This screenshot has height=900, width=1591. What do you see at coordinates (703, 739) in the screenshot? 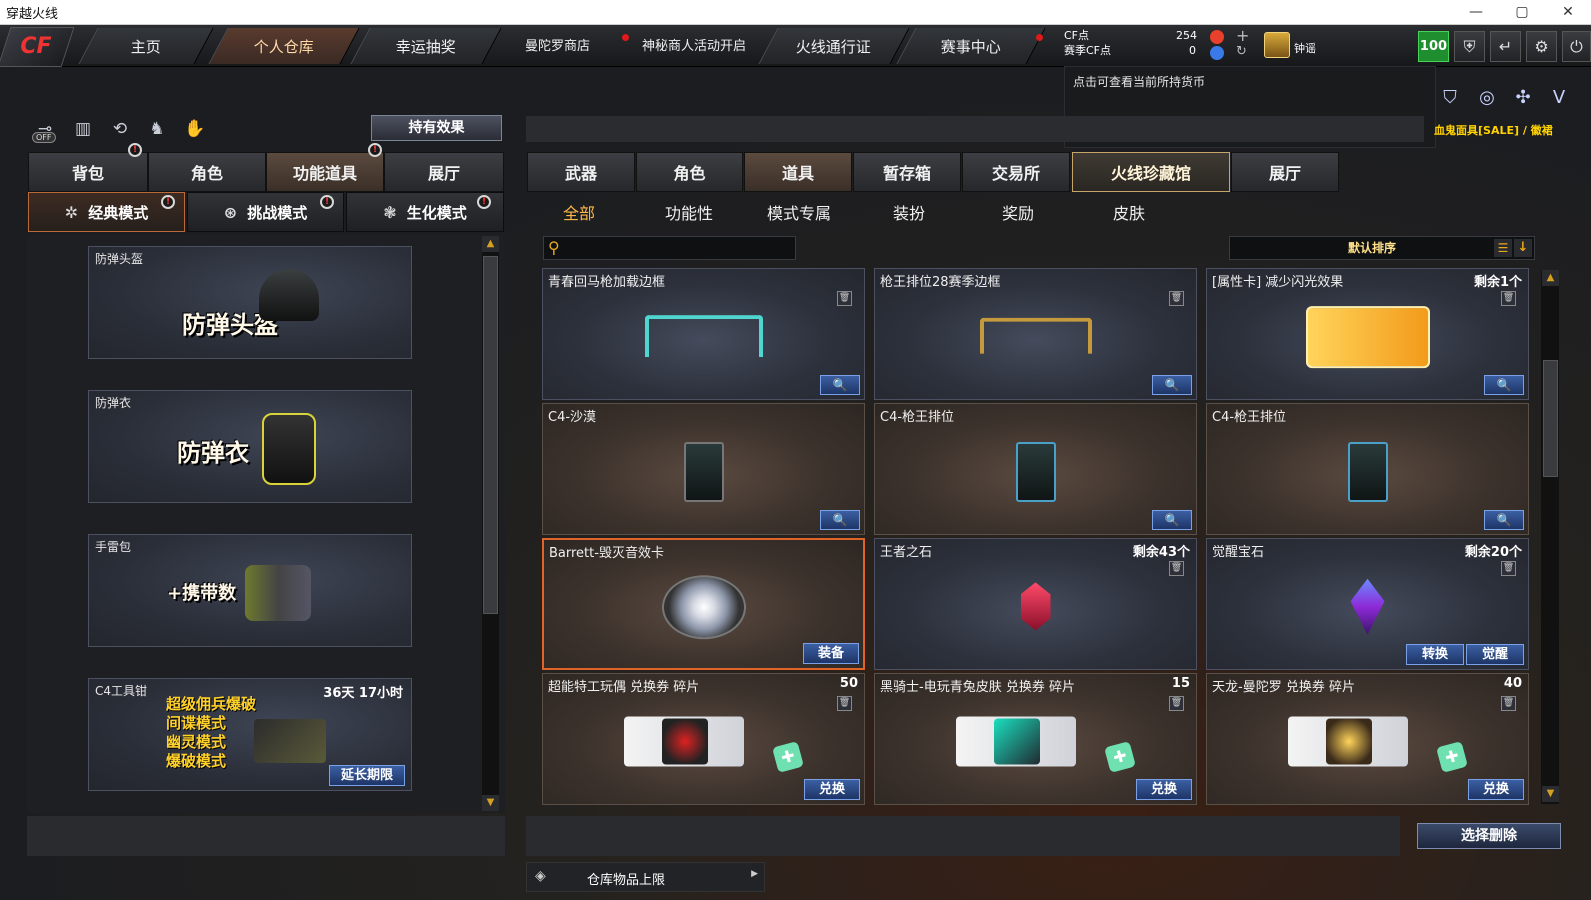
I see `item-card: 超能特工玩偶 兑换券 碎片 50 🗑 ✚ 兑换` at bounding box center [703, 739].